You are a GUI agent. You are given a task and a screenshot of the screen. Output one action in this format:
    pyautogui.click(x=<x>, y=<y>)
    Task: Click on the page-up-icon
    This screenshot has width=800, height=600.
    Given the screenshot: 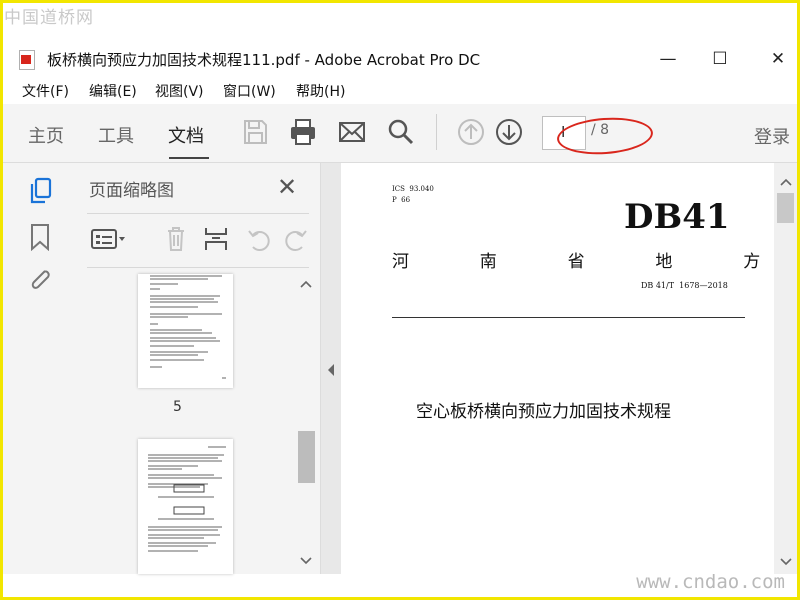 What is the action you would take?
    pyautogui.click(x=471, y=132)
    